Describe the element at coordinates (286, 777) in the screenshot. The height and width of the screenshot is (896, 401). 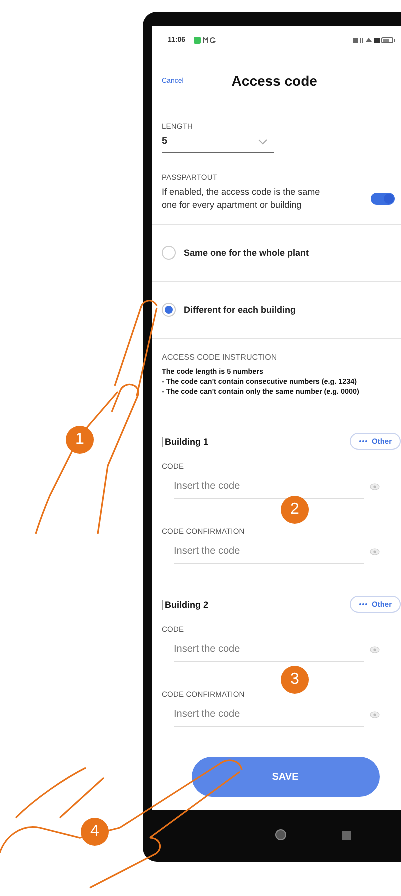
I see `save-button: SAVE` at that location.